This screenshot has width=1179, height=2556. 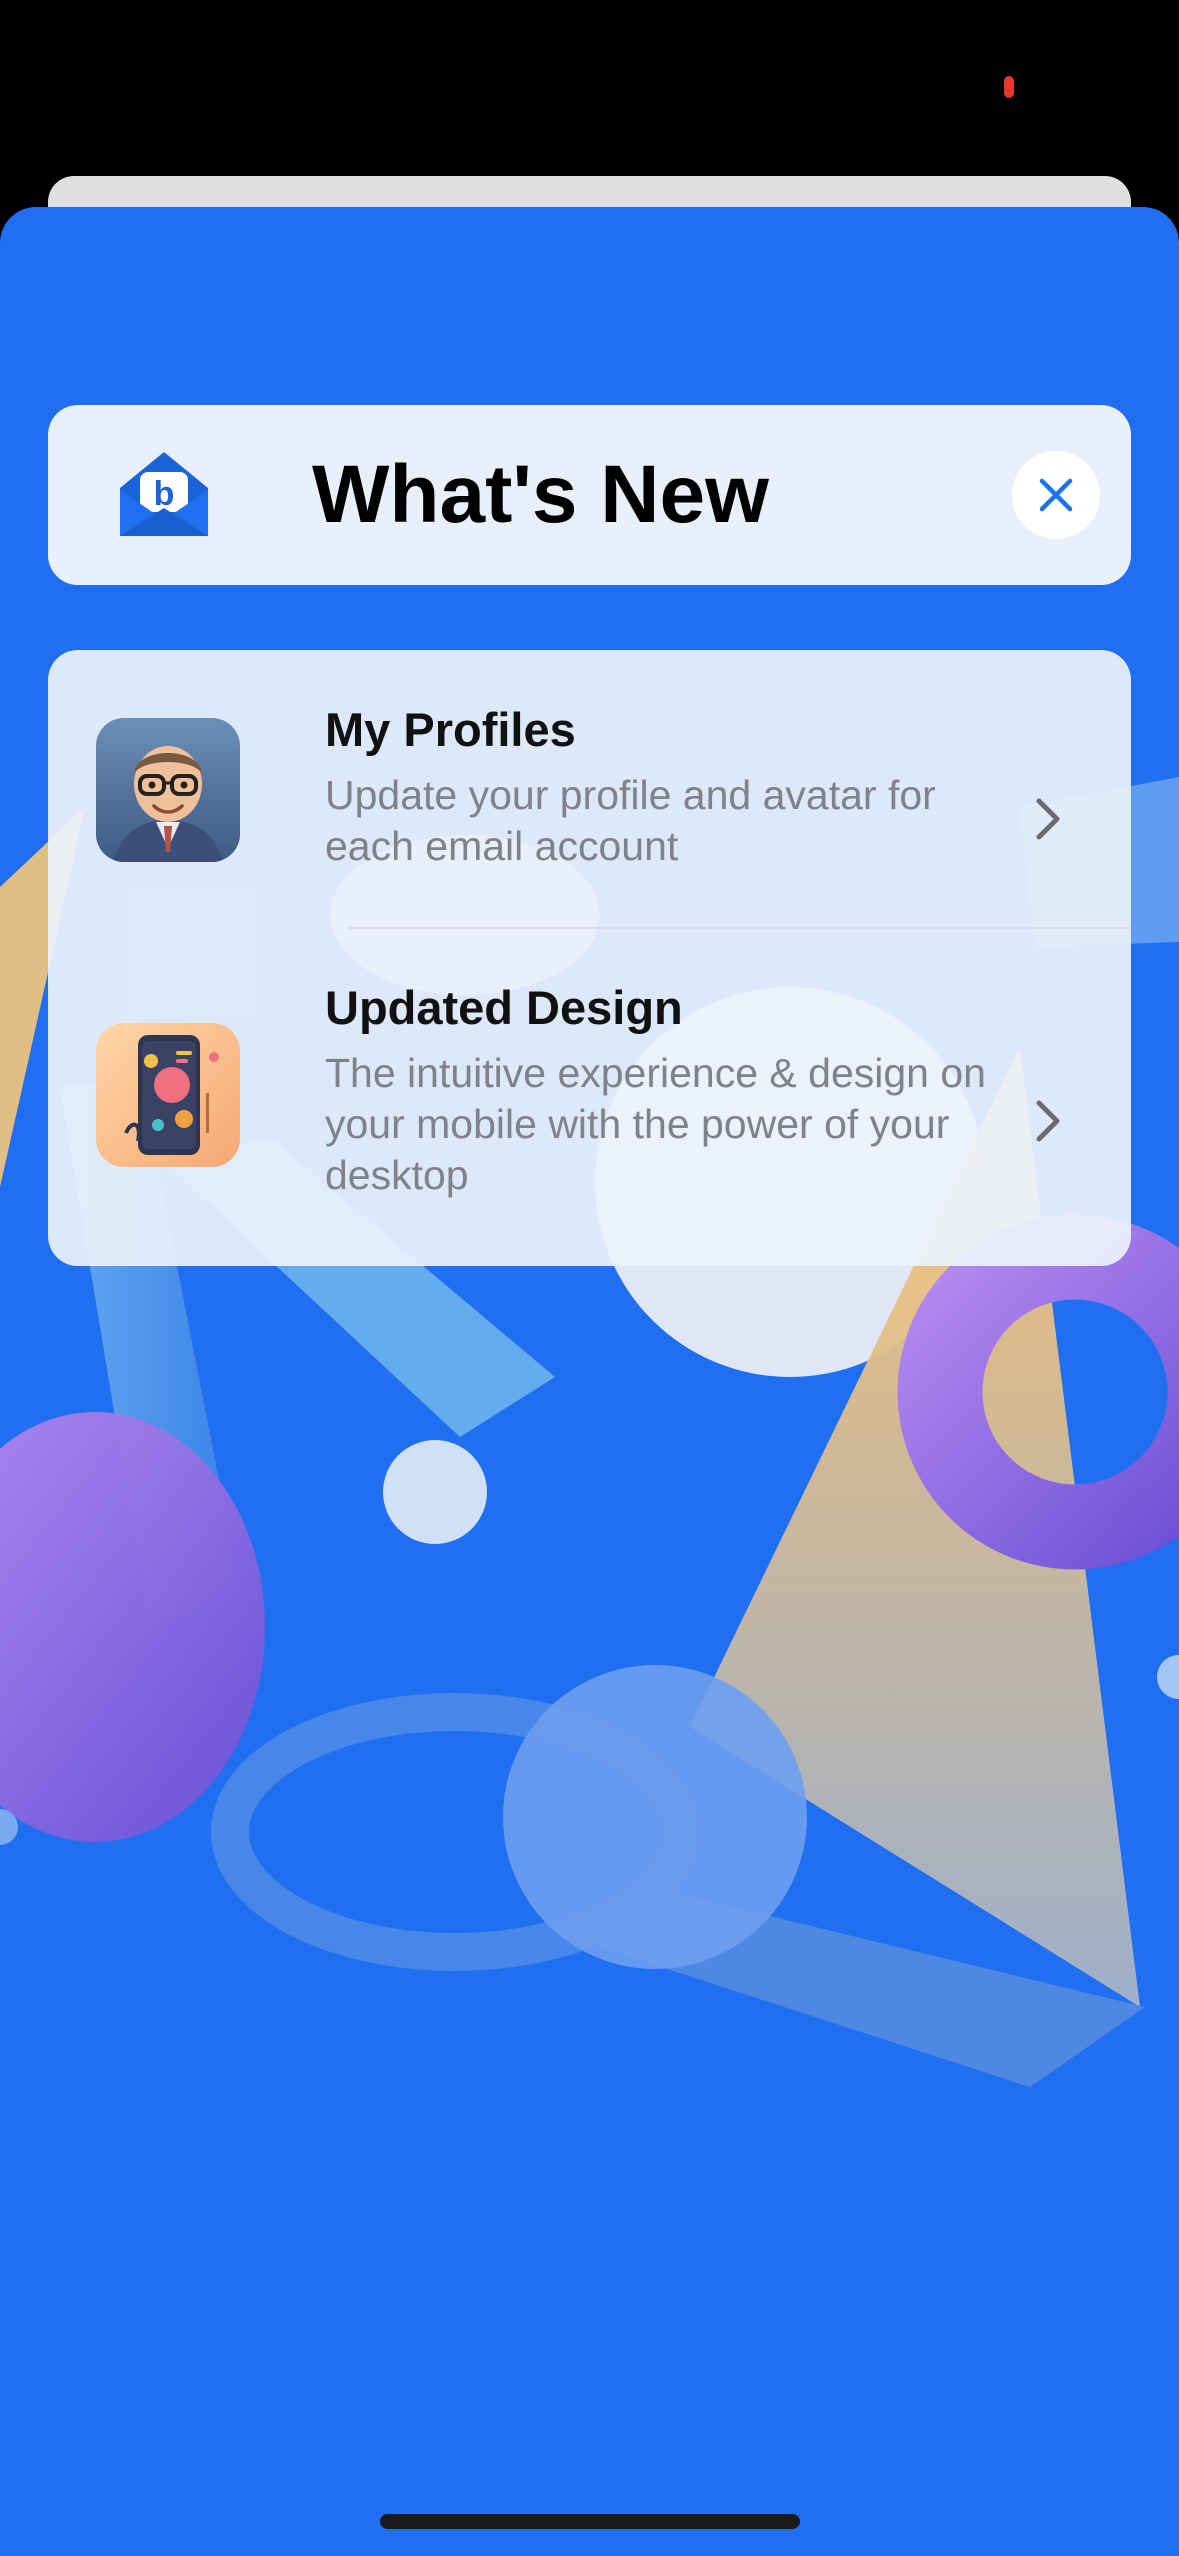 I want to click on feature-title: Updated Design, so click(x=504, y=1007).